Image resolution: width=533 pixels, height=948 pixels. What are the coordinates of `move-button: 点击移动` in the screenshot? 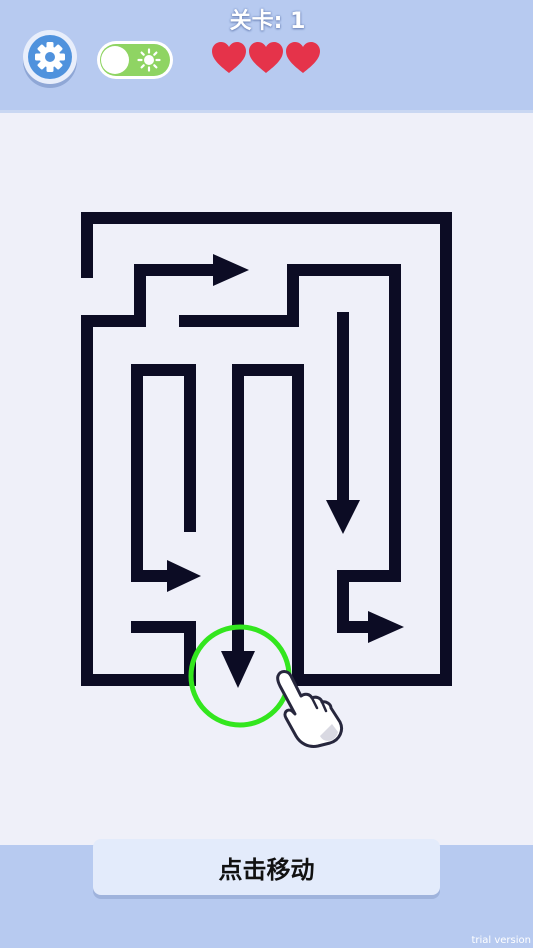 It's located at (266, 867).